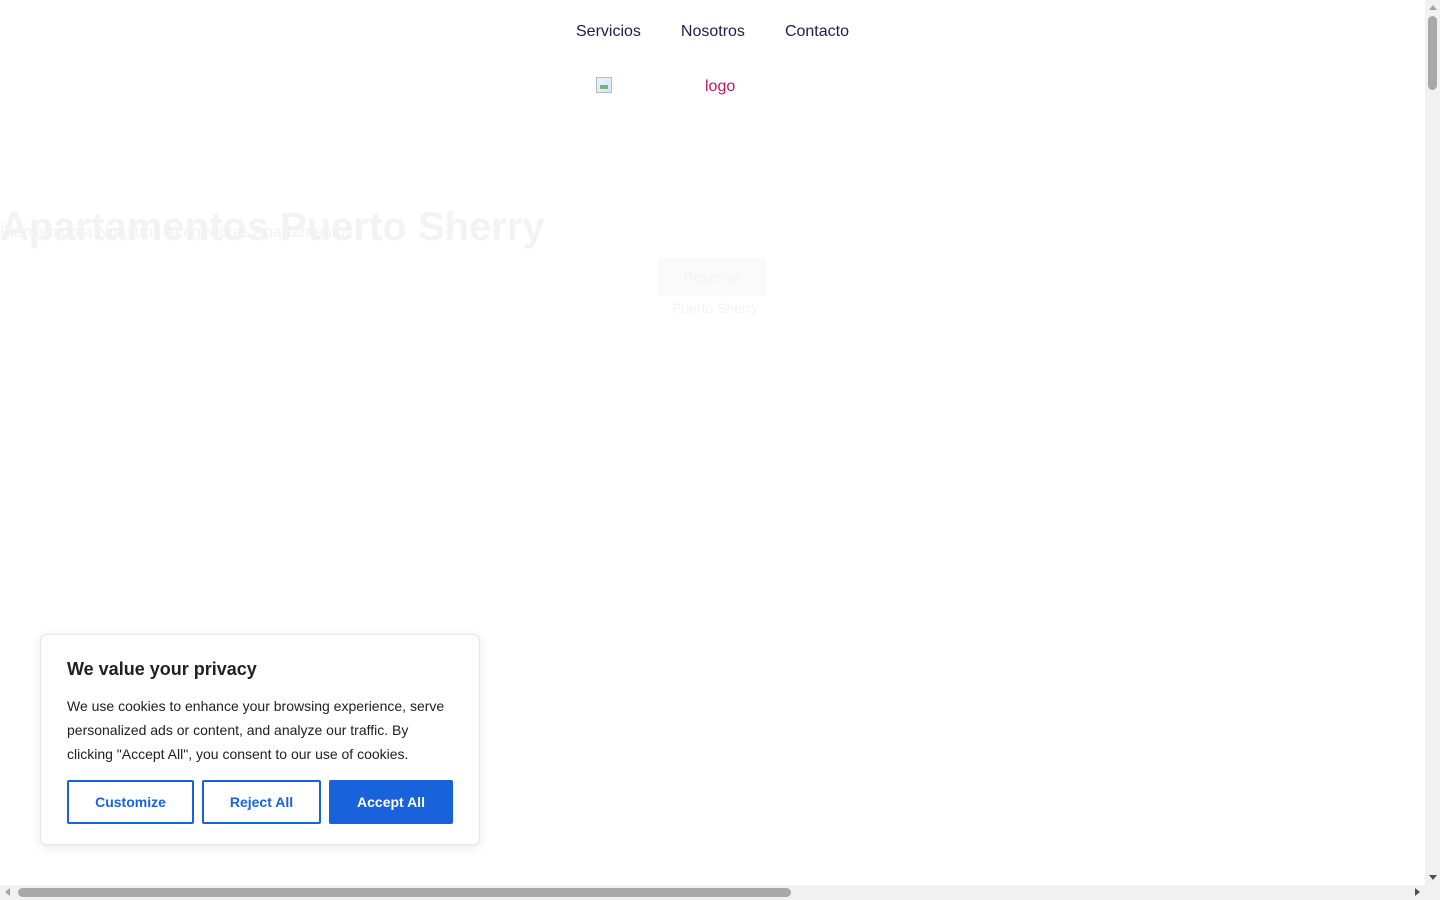 The image size is (1440, 900). Describe the element at coordinates (1432, 442) in the screenshot. I see `vertical-scrollbar` at that location.